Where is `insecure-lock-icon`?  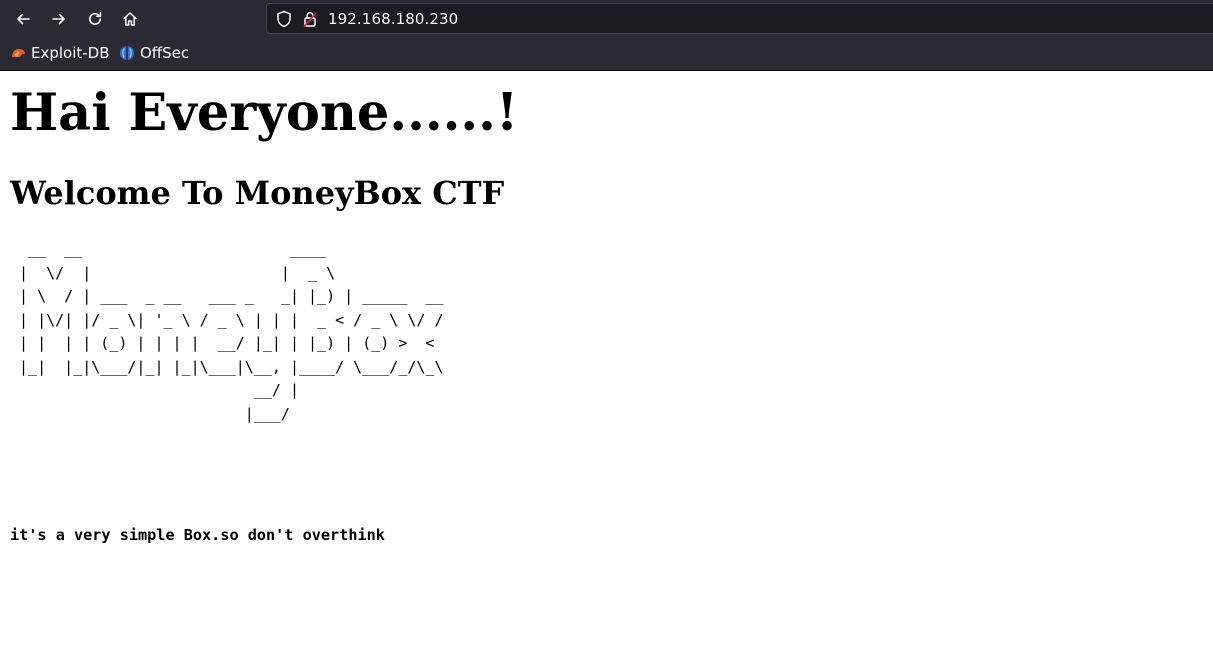
insecure-lock-icon is located at coordinates (310, 19).